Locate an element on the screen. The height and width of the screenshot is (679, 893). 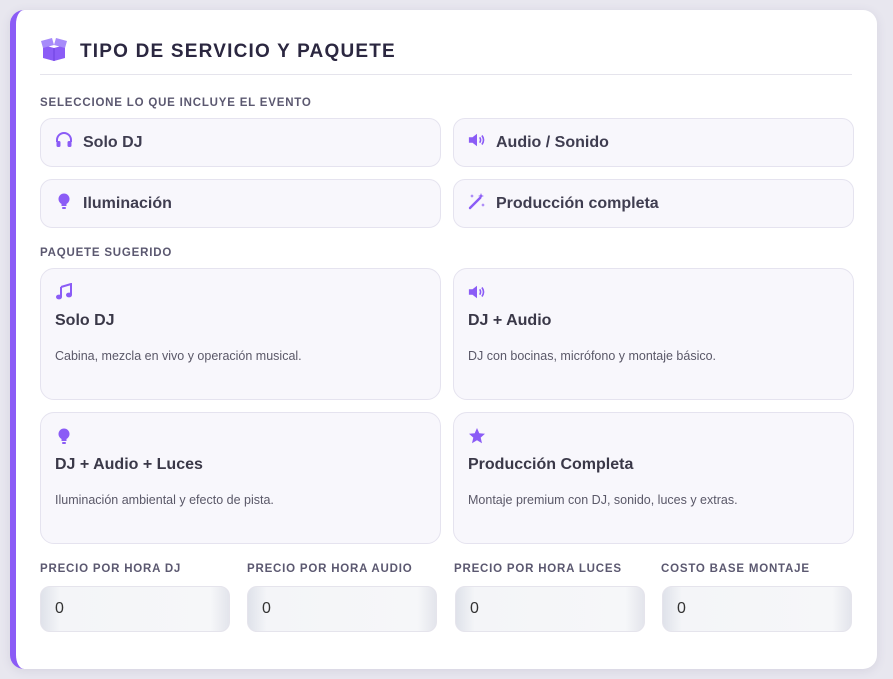
option-produccion-completa: Producción completa is located at coordinates (653, 203).